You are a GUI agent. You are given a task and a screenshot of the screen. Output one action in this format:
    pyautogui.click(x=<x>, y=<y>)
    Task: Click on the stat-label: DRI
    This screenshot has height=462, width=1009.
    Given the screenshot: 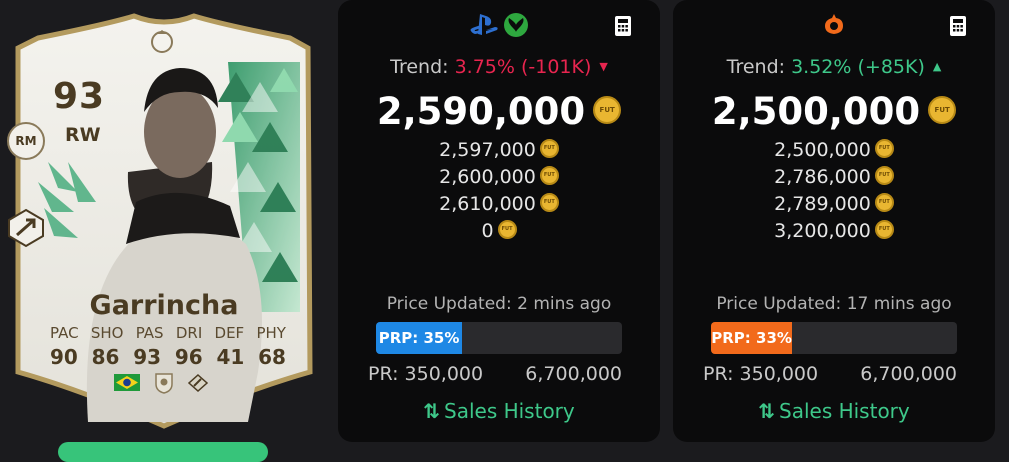 What is the action you would take?
    pyautogui.click(x=189, y=333)
    